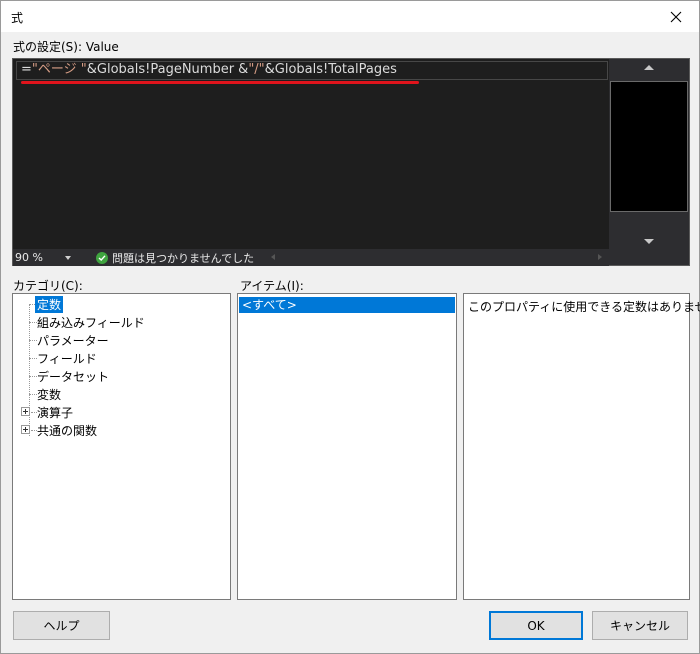 The image size is (700, 654). Describe the element at coordinates (167, 69) in the screenshot. I see `code-page-number: &Globals!PageNumber &` at that location.